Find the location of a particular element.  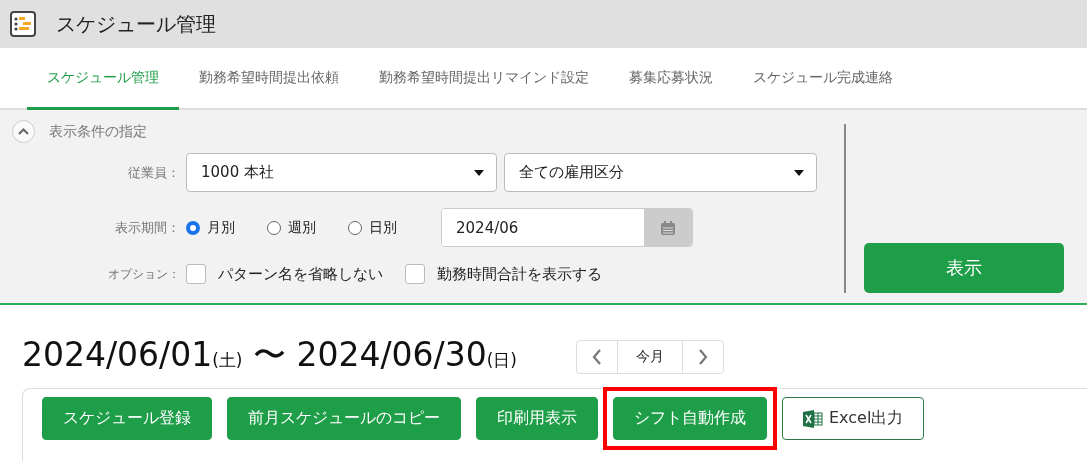

calendar-button is located at coordinates (668, 227).